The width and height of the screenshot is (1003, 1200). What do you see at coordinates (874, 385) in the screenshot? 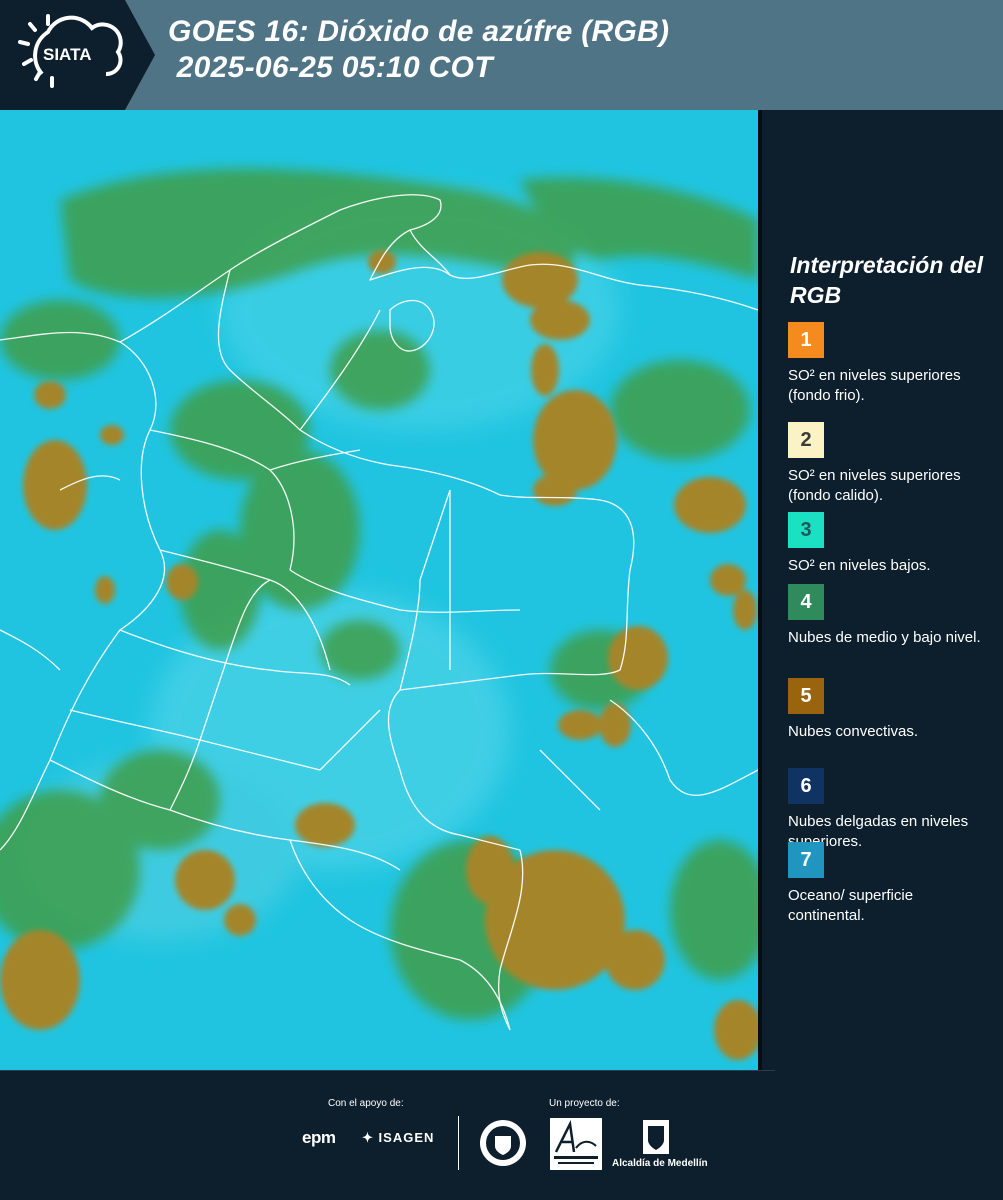
I see `legend-label: SO² en niveles superiores (fondo frio).` at bounding box center [874, 385].